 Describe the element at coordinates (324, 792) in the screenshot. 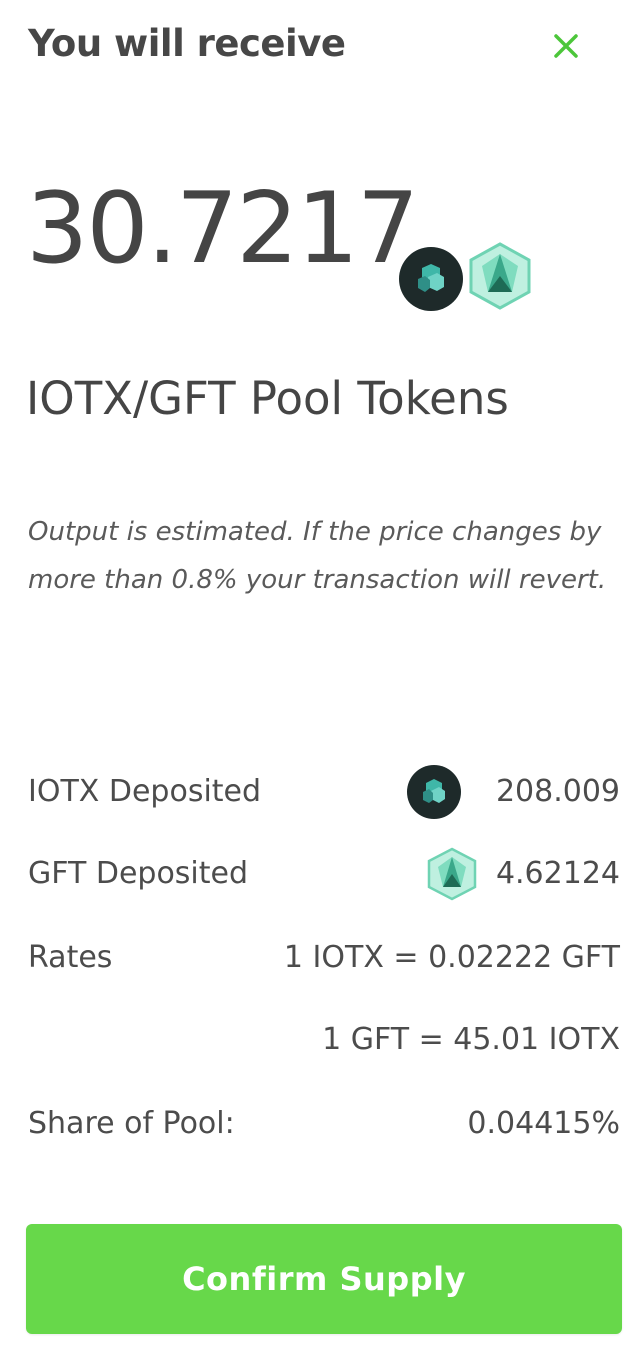

I see `iotx-deposited-row: IOTX Deposited 208.009` at that location.